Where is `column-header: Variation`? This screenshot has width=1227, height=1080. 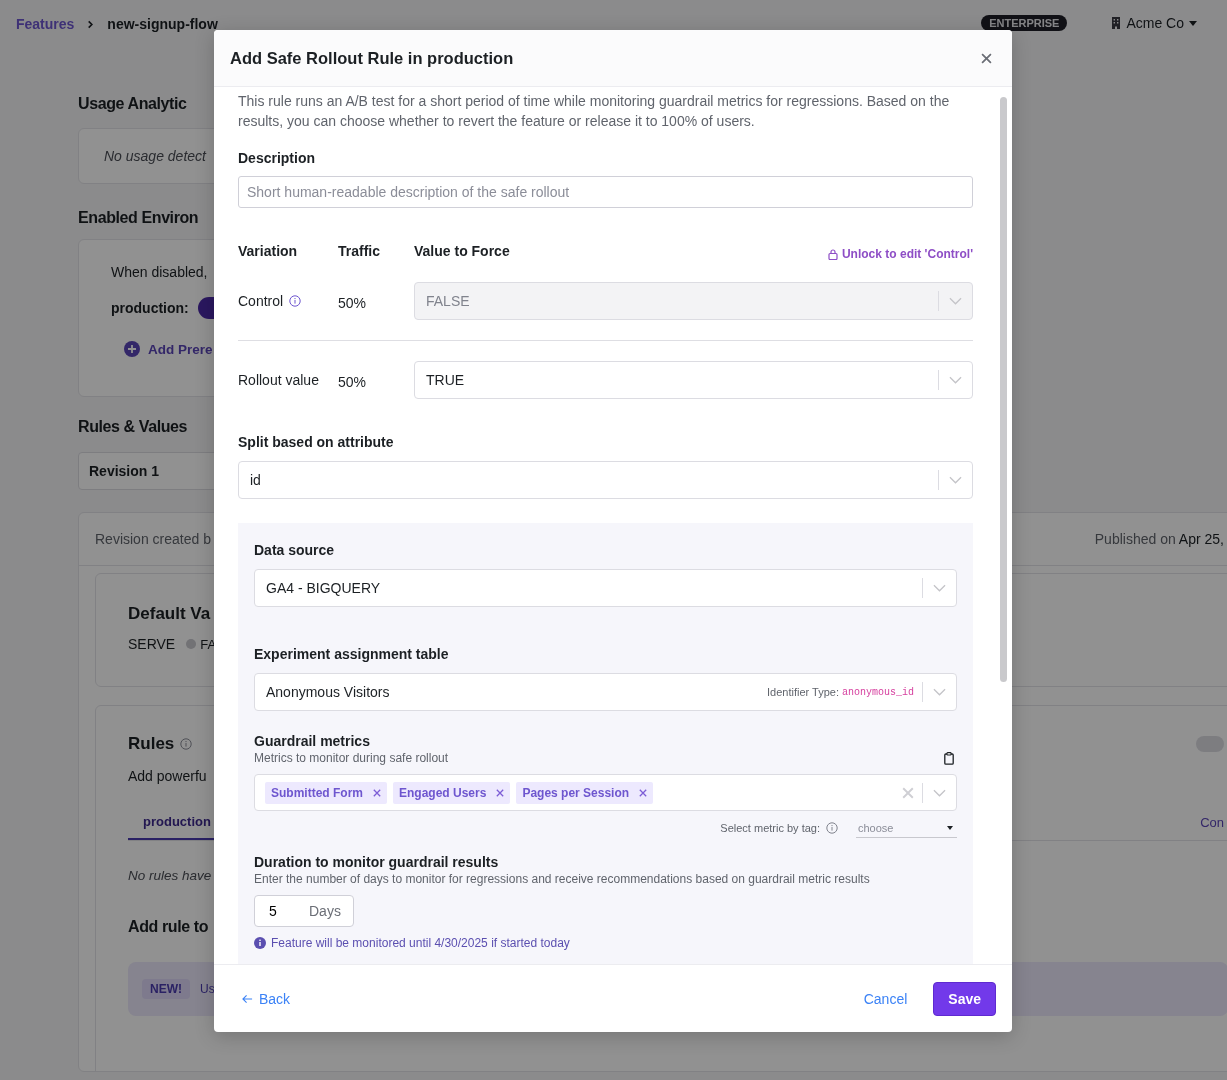 column-header: Variation is located at coordinates (268, 251).